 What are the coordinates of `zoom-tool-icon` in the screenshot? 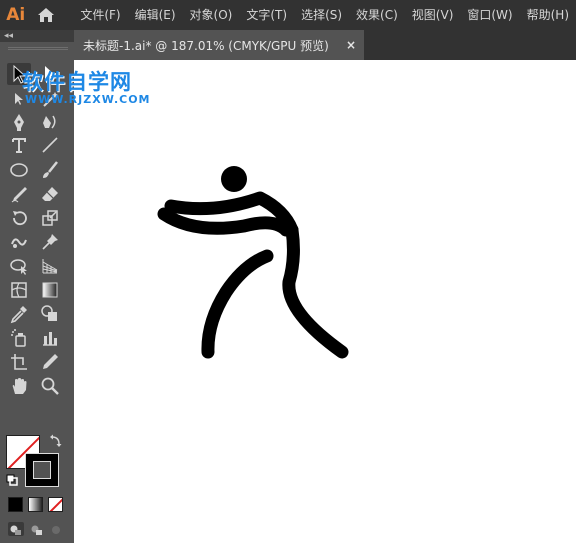 It's located at (50, 386).